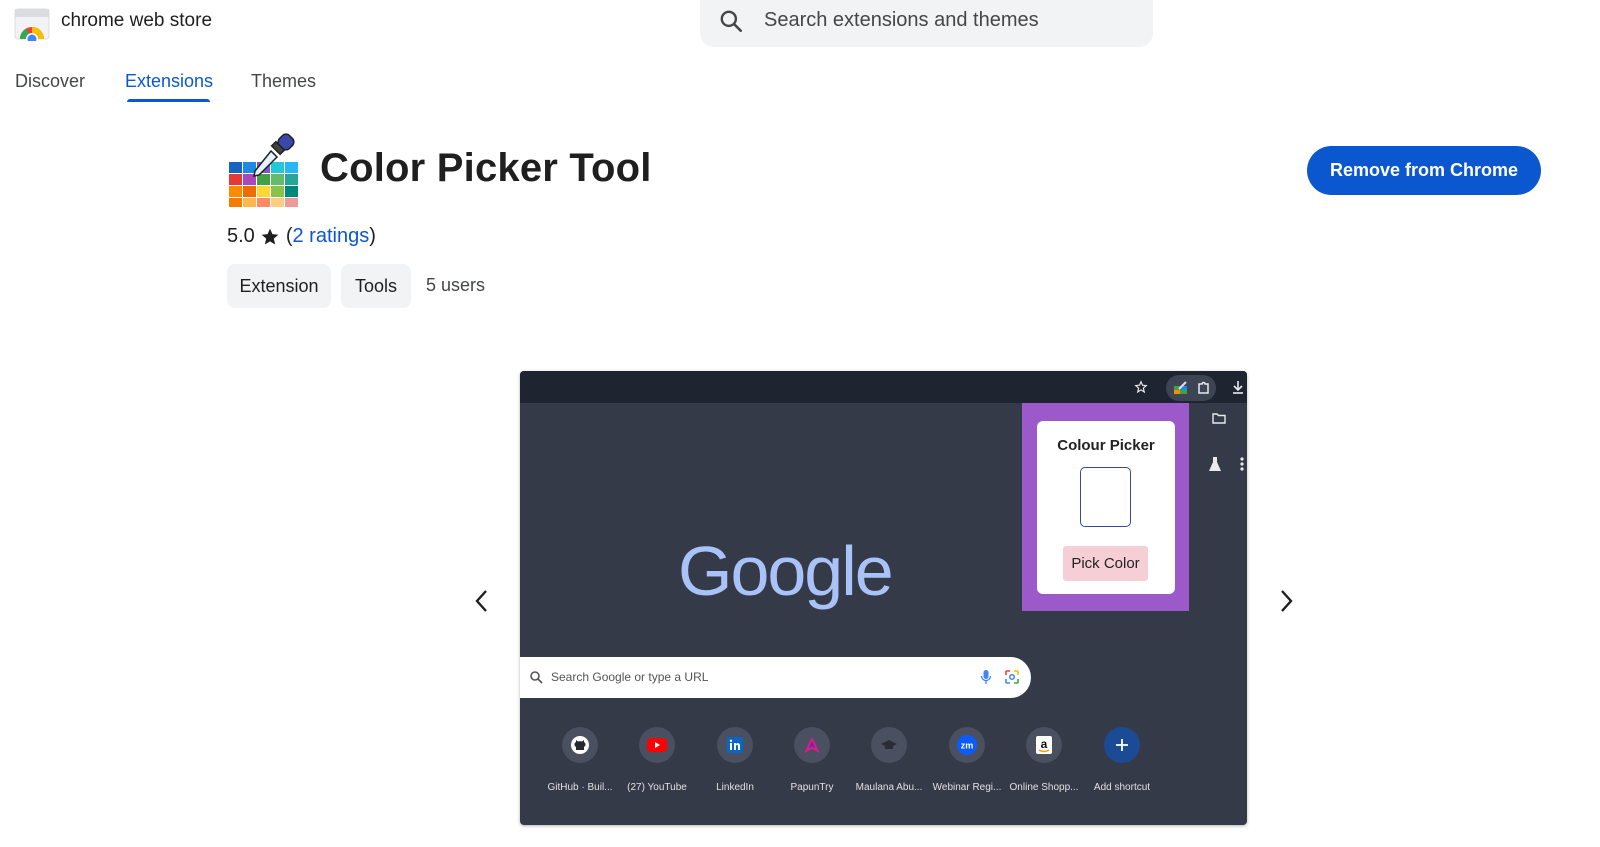 The width and height of the screenshot is (1600, 847). I want to click on google-search-placeholder: Search Google or type a URL, so click(630, 677).